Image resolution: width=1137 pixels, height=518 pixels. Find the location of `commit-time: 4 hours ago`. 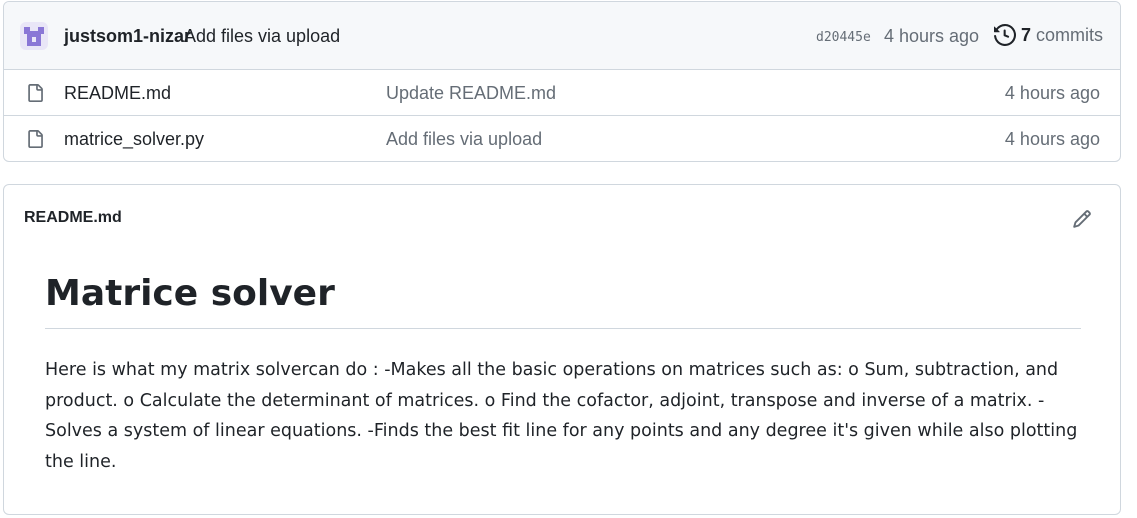

commit-time: 4 hours ago is located at coordinates (932, 36).